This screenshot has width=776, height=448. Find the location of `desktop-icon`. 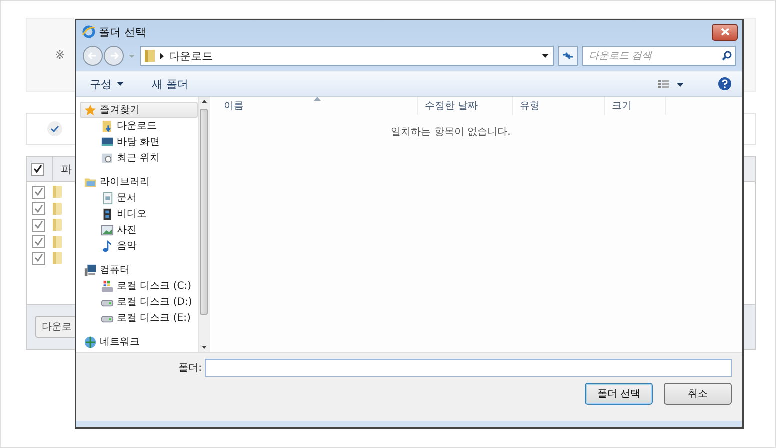

desktop-icon is located at coordinates (107, 142).